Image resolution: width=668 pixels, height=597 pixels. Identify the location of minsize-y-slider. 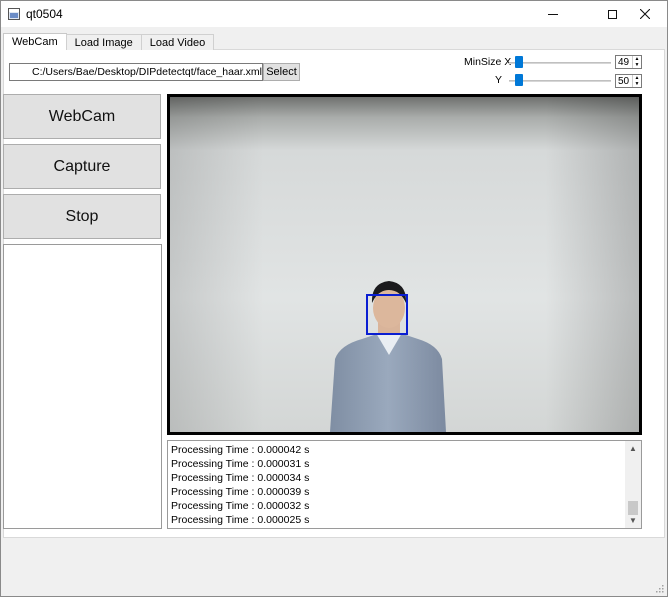
(519, 80).